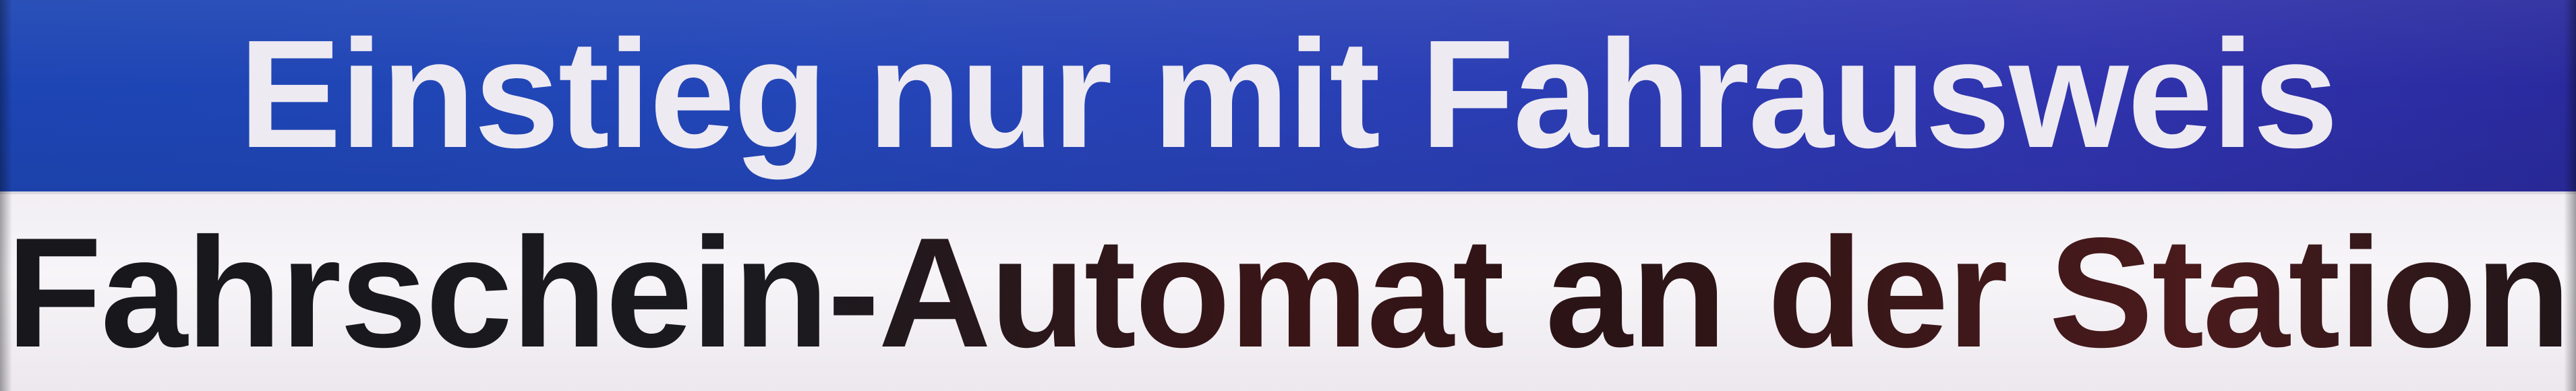  I want to click on sign-right-edge, so click(2570, 195).